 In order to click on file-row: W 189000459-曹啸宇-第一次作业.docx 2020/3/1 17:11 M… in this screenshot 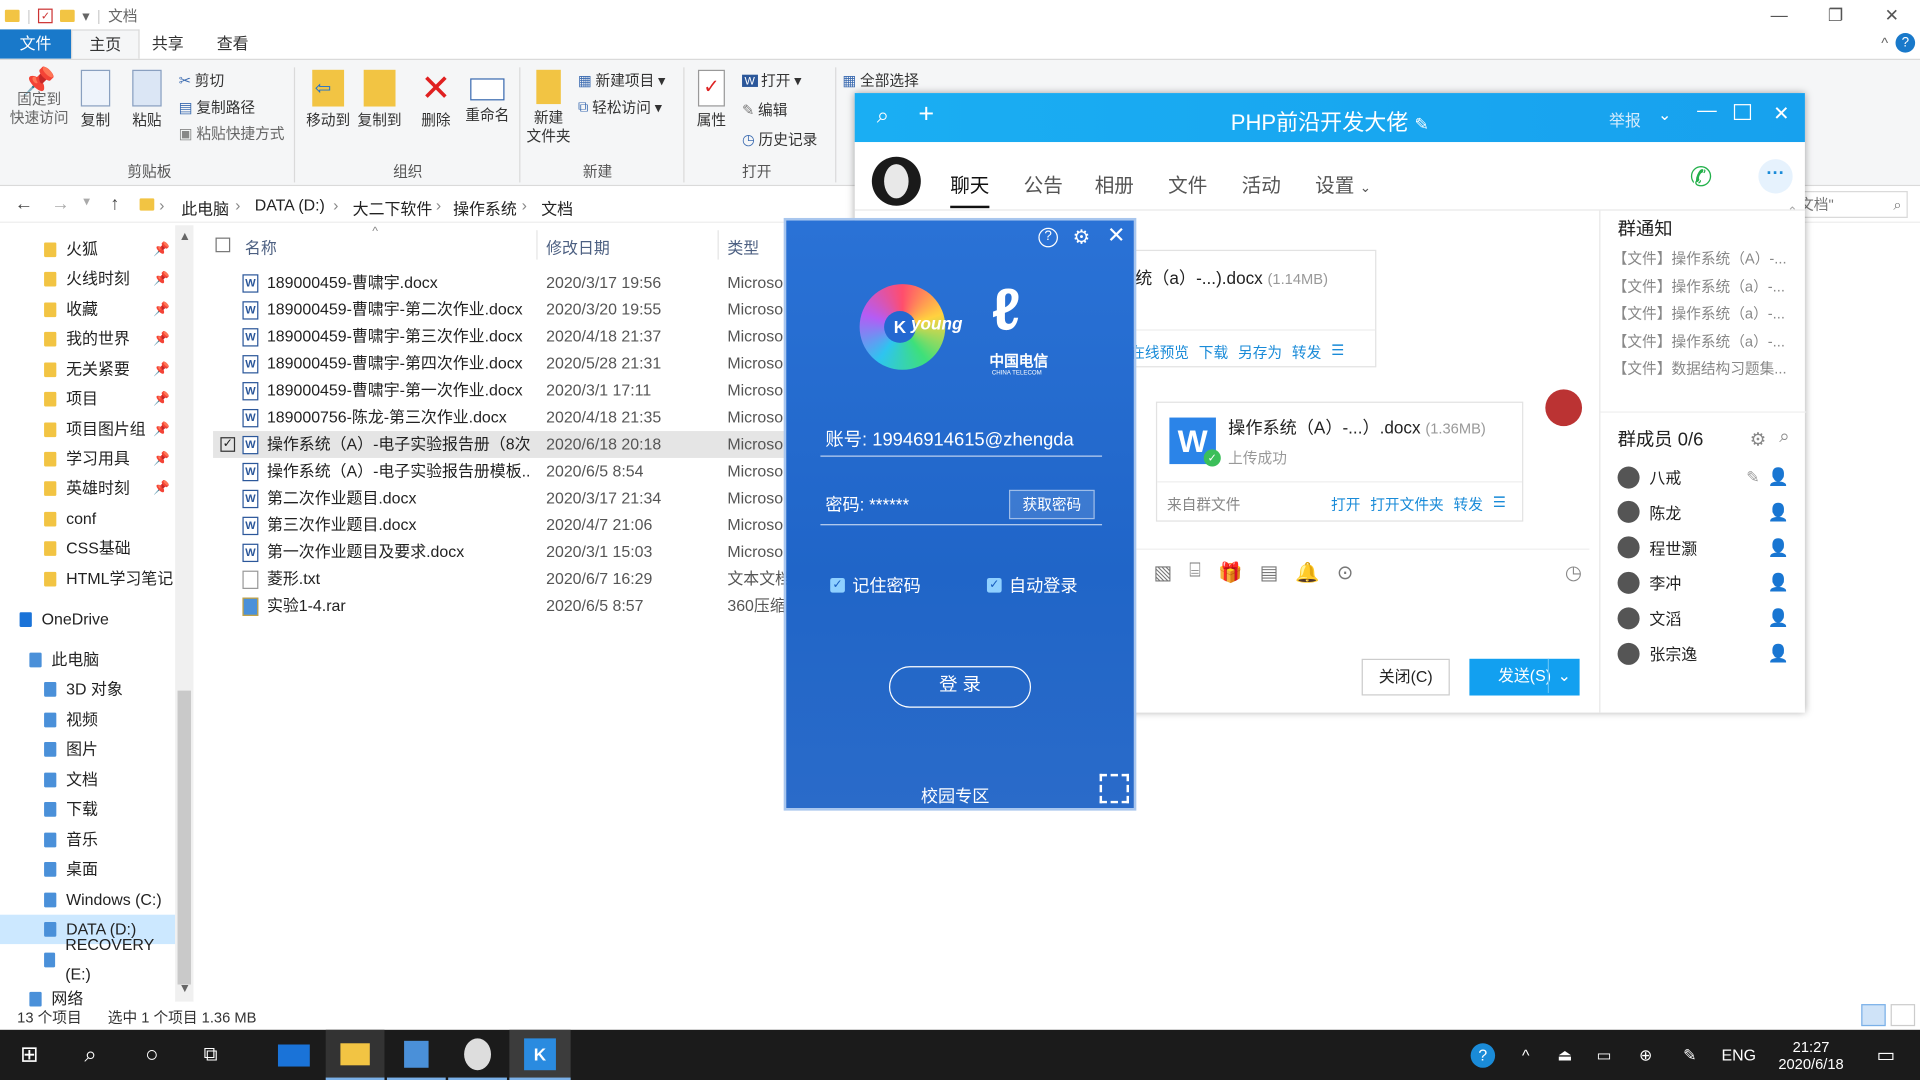, I will do `click(501, 390)`.